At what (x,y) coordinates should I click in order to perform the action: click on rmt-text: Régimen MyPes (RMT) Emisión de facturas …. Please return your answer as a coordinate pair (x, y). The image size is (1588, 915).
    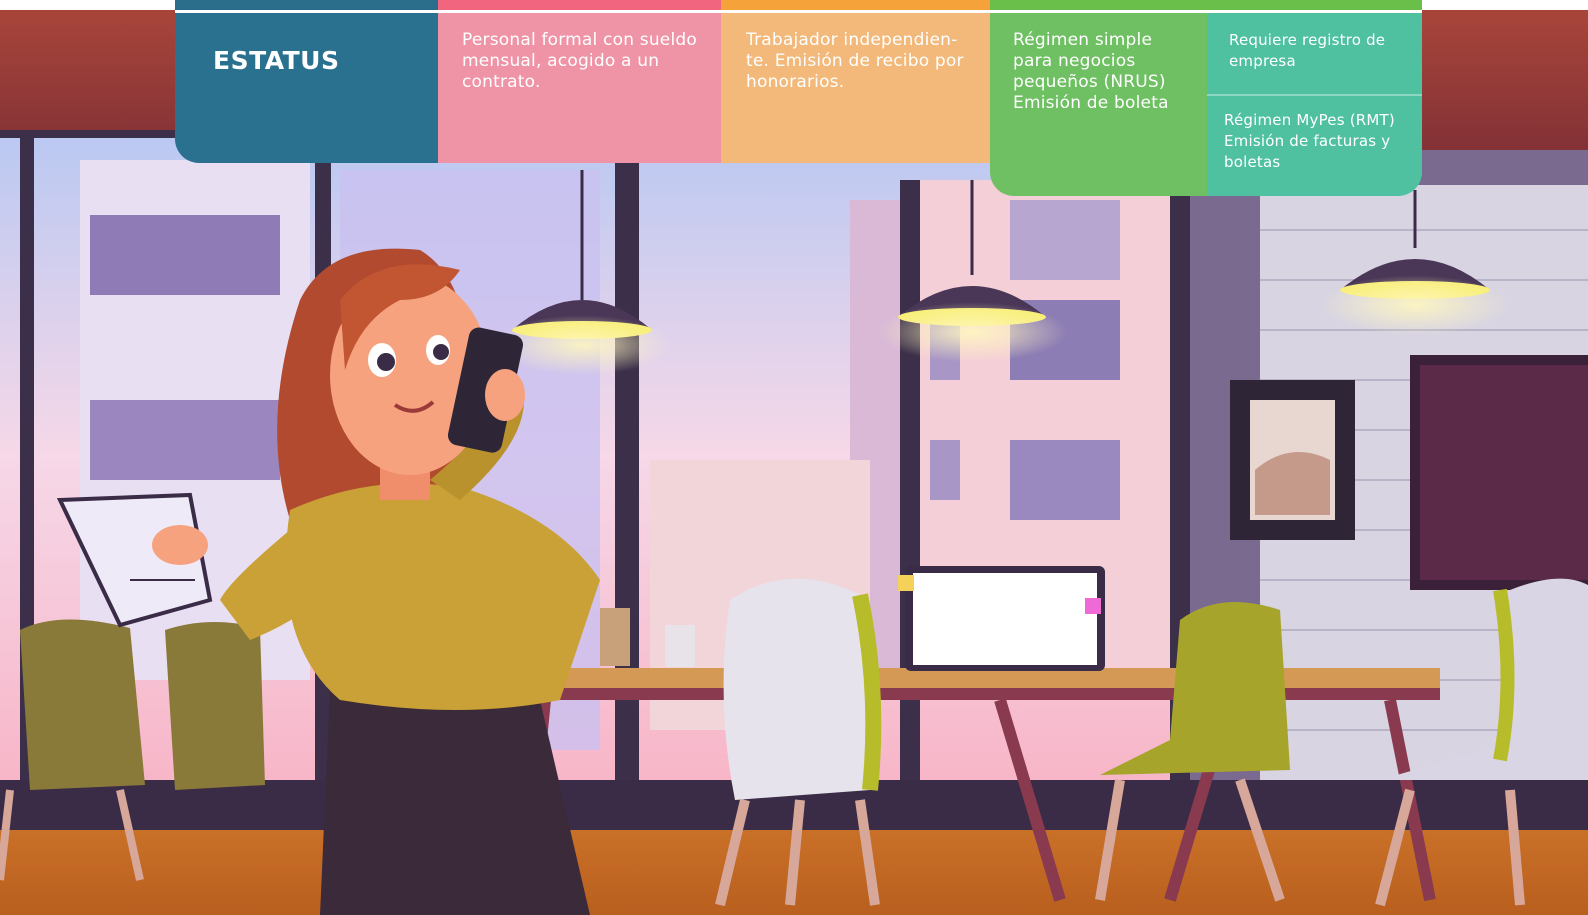
    Looking at the image, I should click on (1309, 141).